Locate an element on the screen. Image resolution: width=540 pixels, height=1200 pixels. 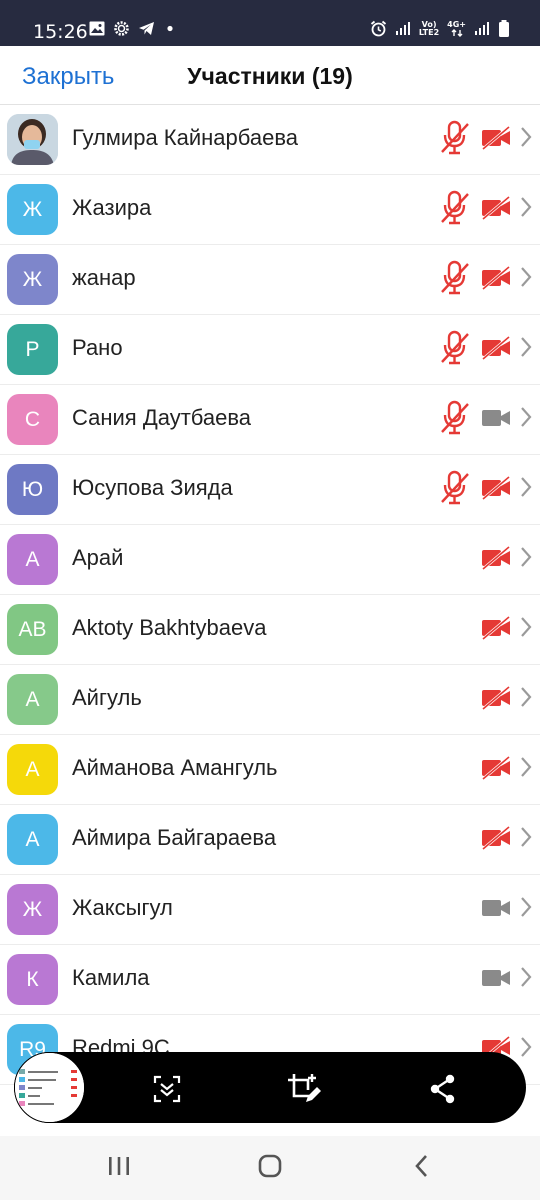
participant-row: А Аймира Байгараева is located at coordinates (270, 840).